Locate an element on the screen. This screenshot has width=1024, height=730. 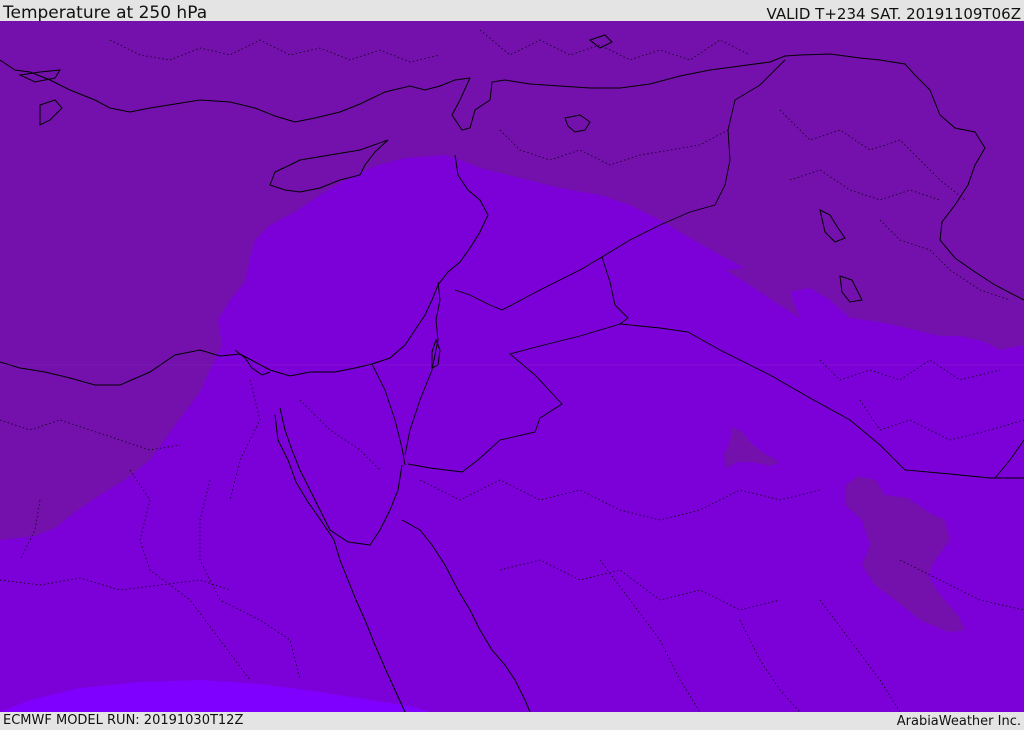
credit-label: ArabiaWeather Inc. is located at coordinates (958, 721).